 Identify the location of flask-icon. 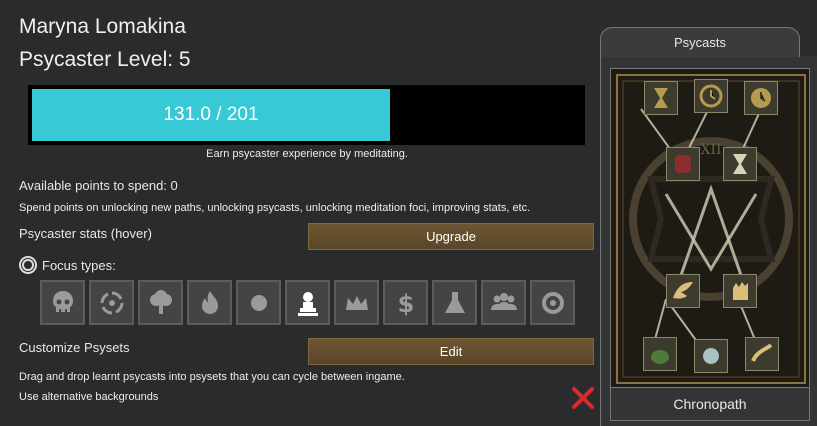
(454, 302).